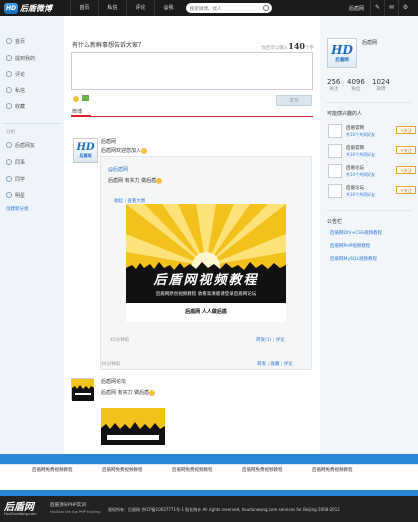 Image resolution: width=418 pixels, height=522 pixels. Describe the element at coordinates (335, 222) in the screenshot. I see `notice-title: 公告栏` at that location.